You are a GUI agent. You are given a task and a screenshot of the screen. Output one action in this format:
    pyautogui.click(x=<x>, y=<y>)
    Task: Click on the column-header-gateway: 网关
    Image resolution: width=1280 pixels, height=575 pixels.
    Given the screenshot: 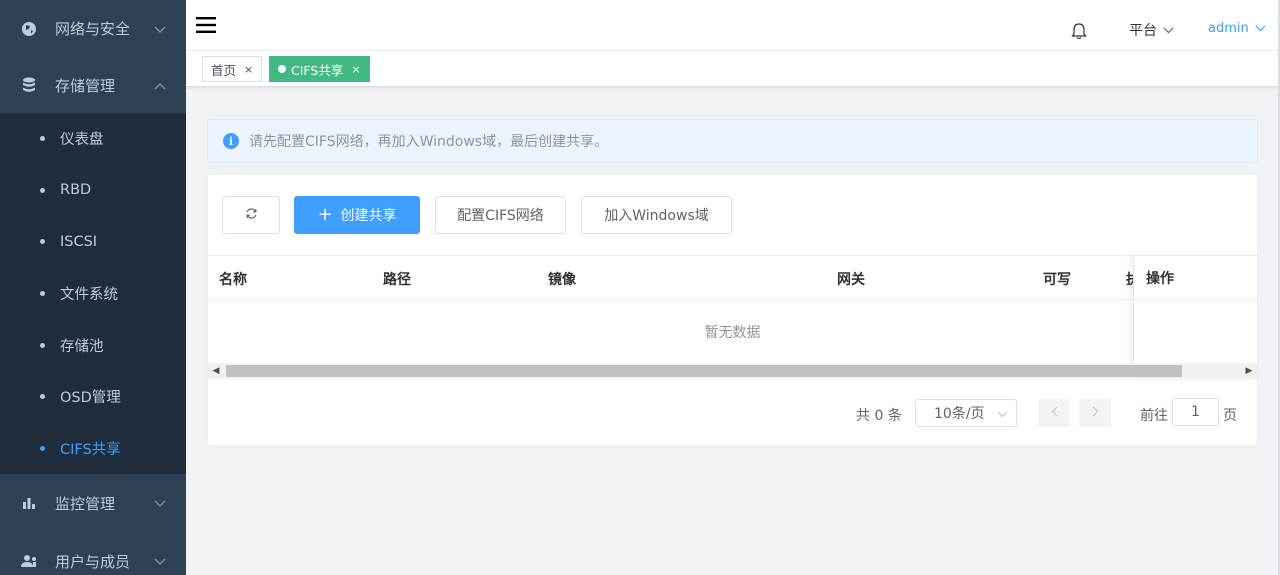 What is the action you would take?
    pyautogui.click(x=851, y=279)
    